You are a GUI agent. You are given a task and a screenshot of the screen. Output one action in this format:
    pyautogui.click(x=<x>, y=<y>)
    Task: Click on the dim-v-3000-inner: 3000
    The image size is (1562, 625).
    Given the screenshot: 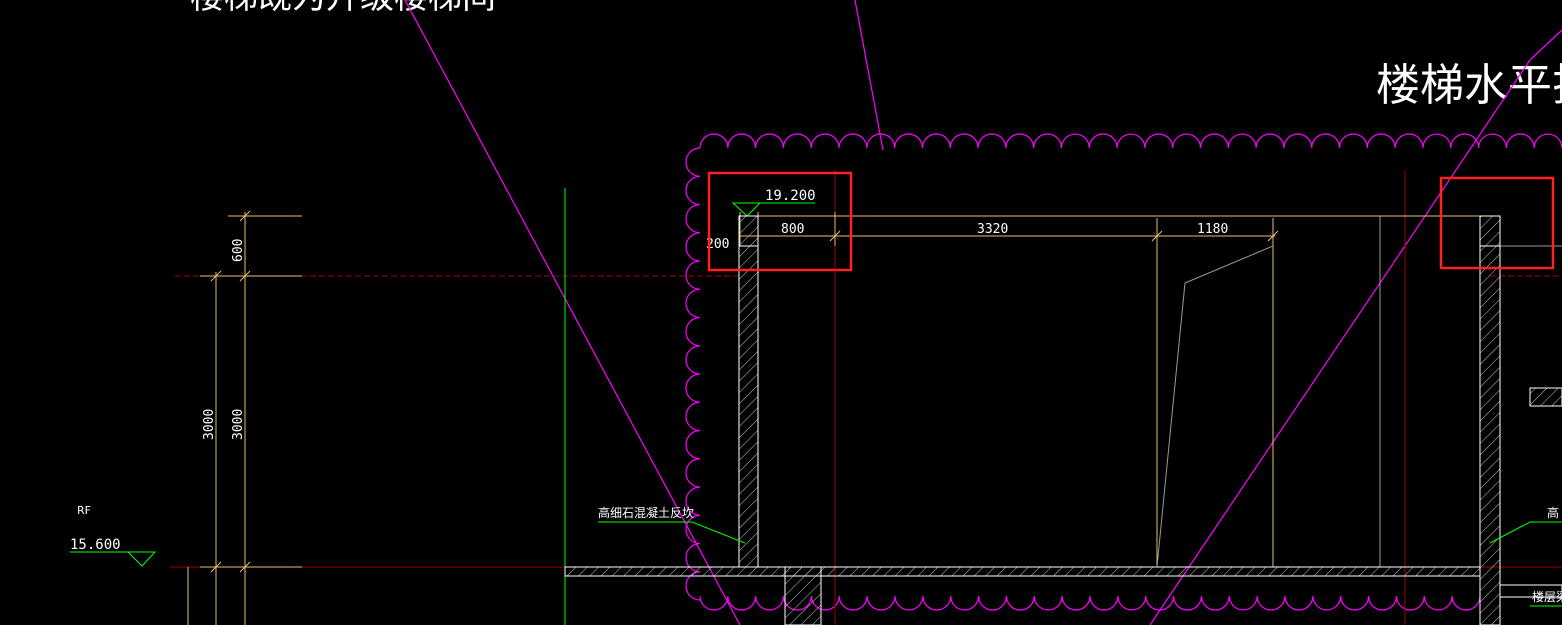 What is the action you would take?
    pyautogui.click(x=238, y=424)
    